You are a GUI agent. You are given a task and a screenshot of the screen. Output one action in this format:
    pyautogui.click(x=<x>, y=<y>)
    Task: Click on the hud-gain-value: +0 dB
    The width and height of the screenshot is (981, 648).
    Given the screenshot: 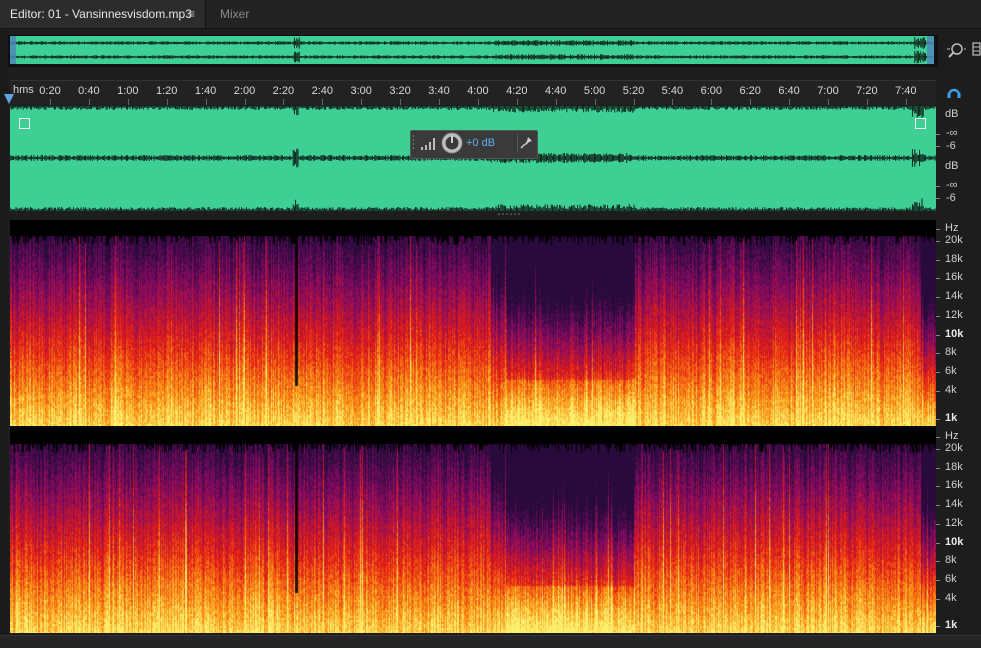 What is the action you would take?
    pyautogui.click(x=480, y=143)
    